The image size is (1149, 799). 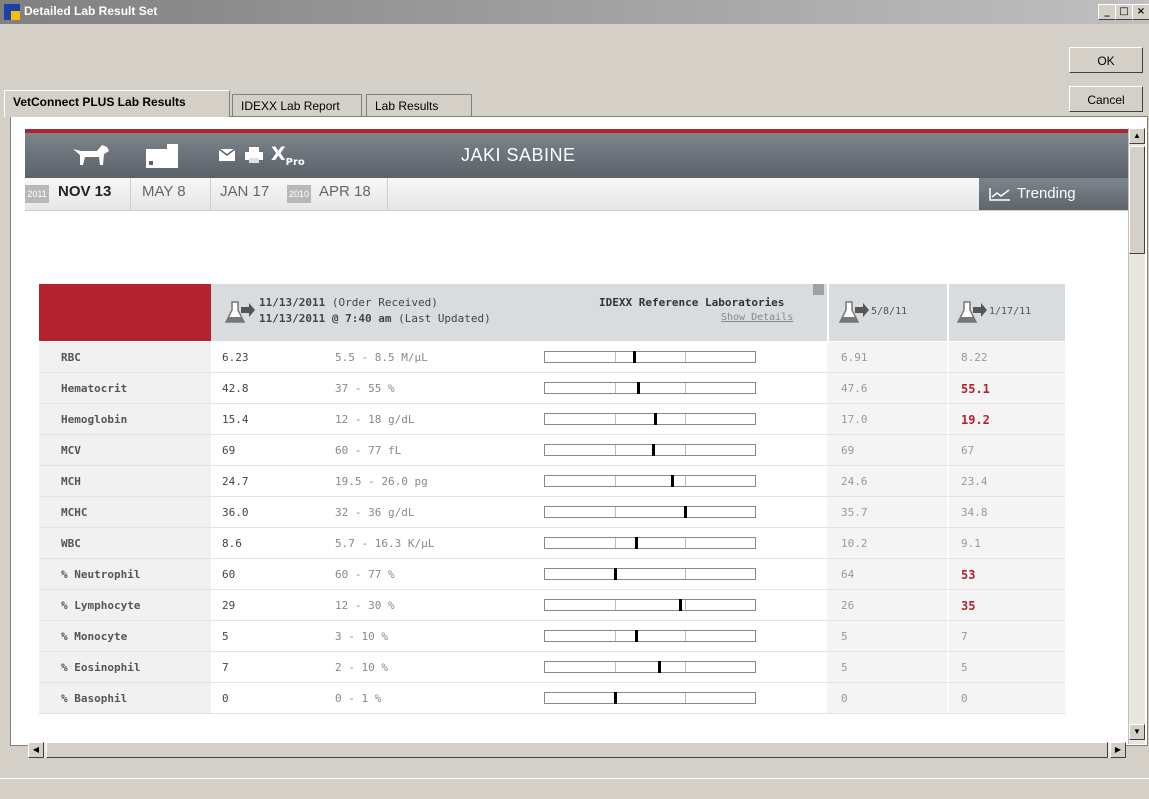 I want to click on date-divider, so click(x=210, y=194).